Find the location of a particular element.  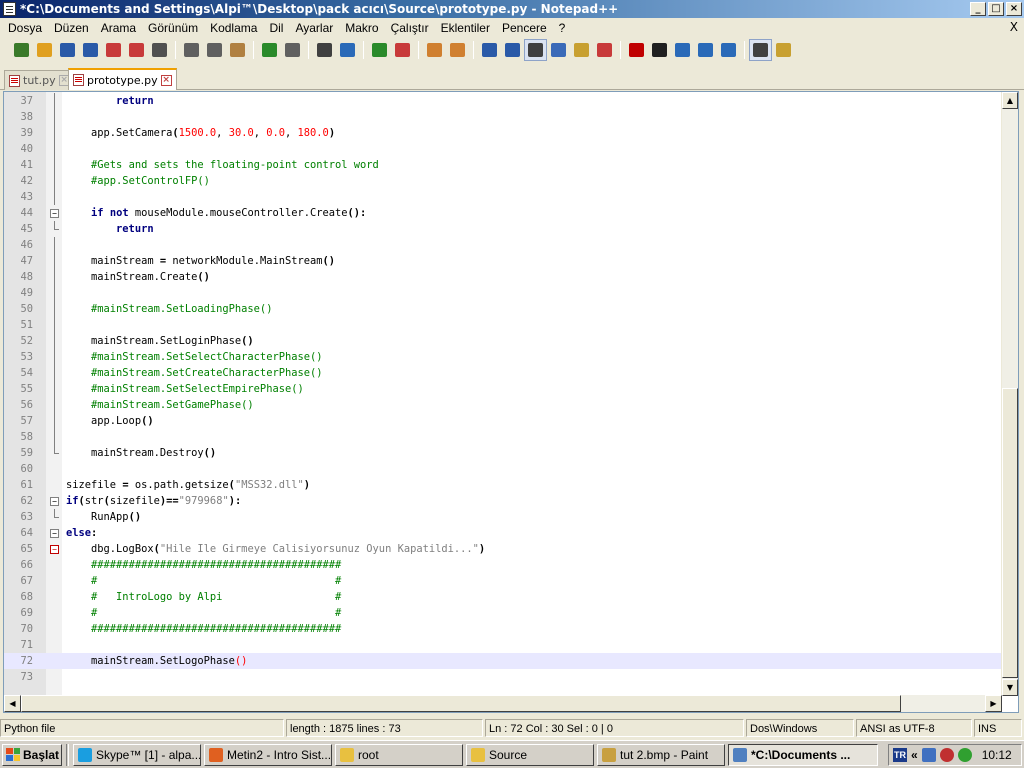

taskbar-button: root is located at coordinates (399, 754).